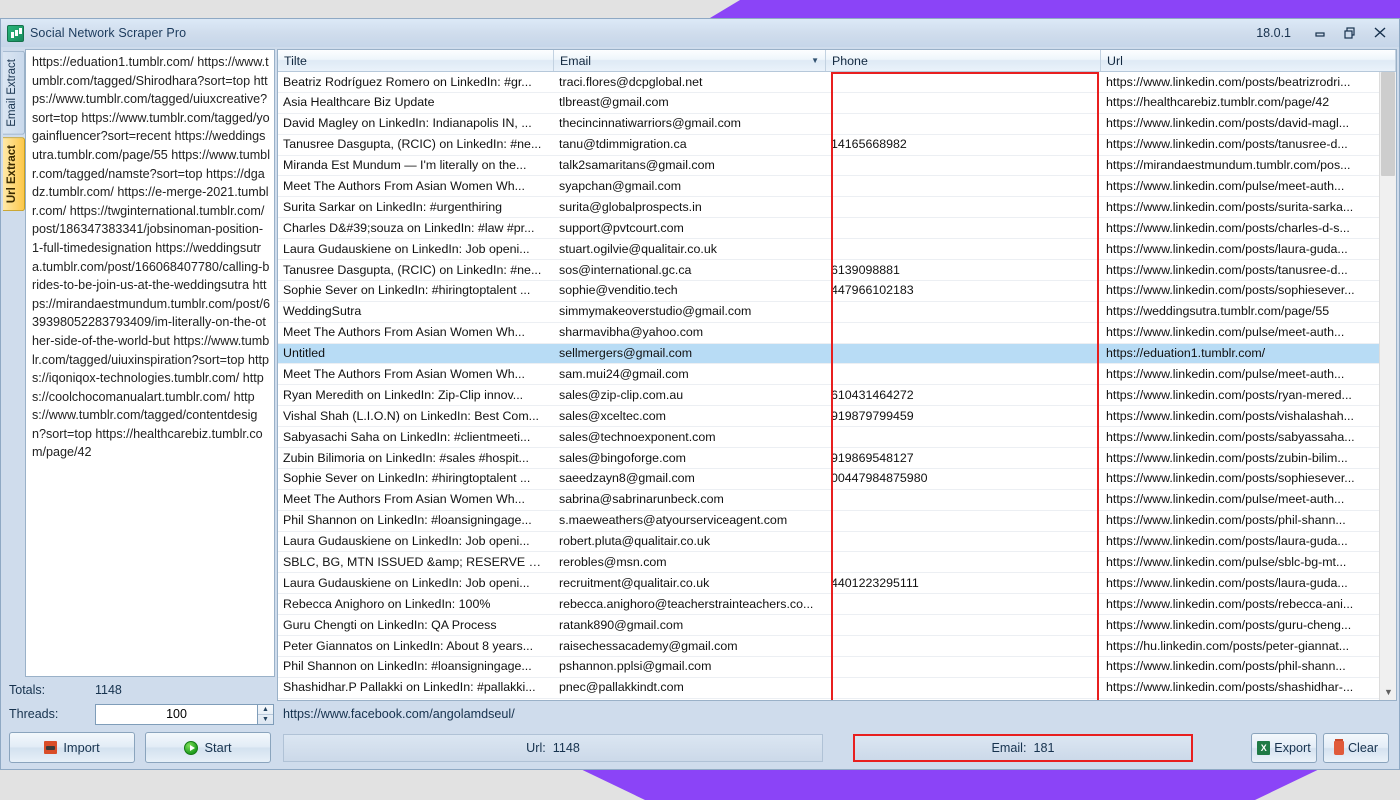  Describe the element at coordinates (208, 747) in the screenshot. I see `start-button: Start` at that location.